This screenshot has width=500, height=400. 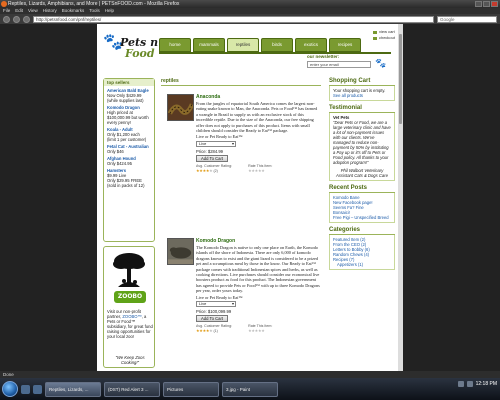 I want to click on checkout-icon, so click(x=374, y=38).